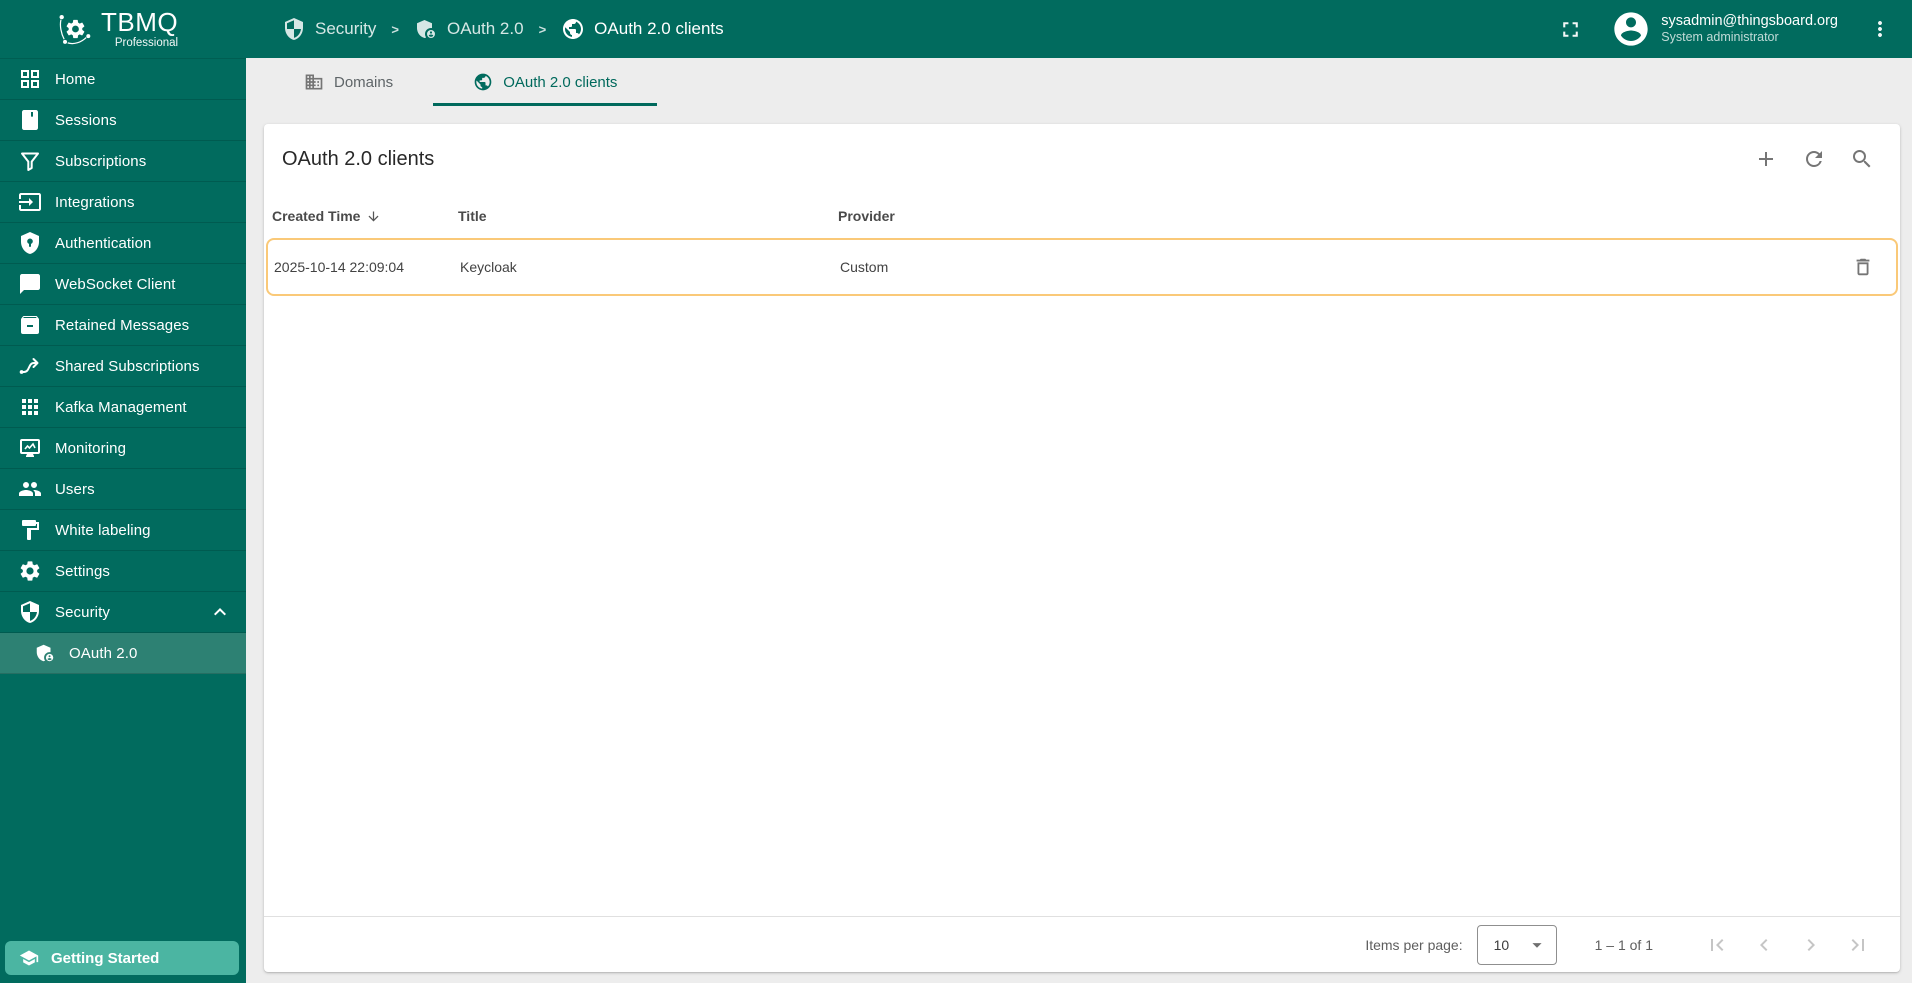 The width and height of the screenshot is (1912, 983). Describe the element at coordinates (642, 29) in the screenshot. I see `breadcrumb-oauth2-clients: OAuth 2.0 clients` at that location.